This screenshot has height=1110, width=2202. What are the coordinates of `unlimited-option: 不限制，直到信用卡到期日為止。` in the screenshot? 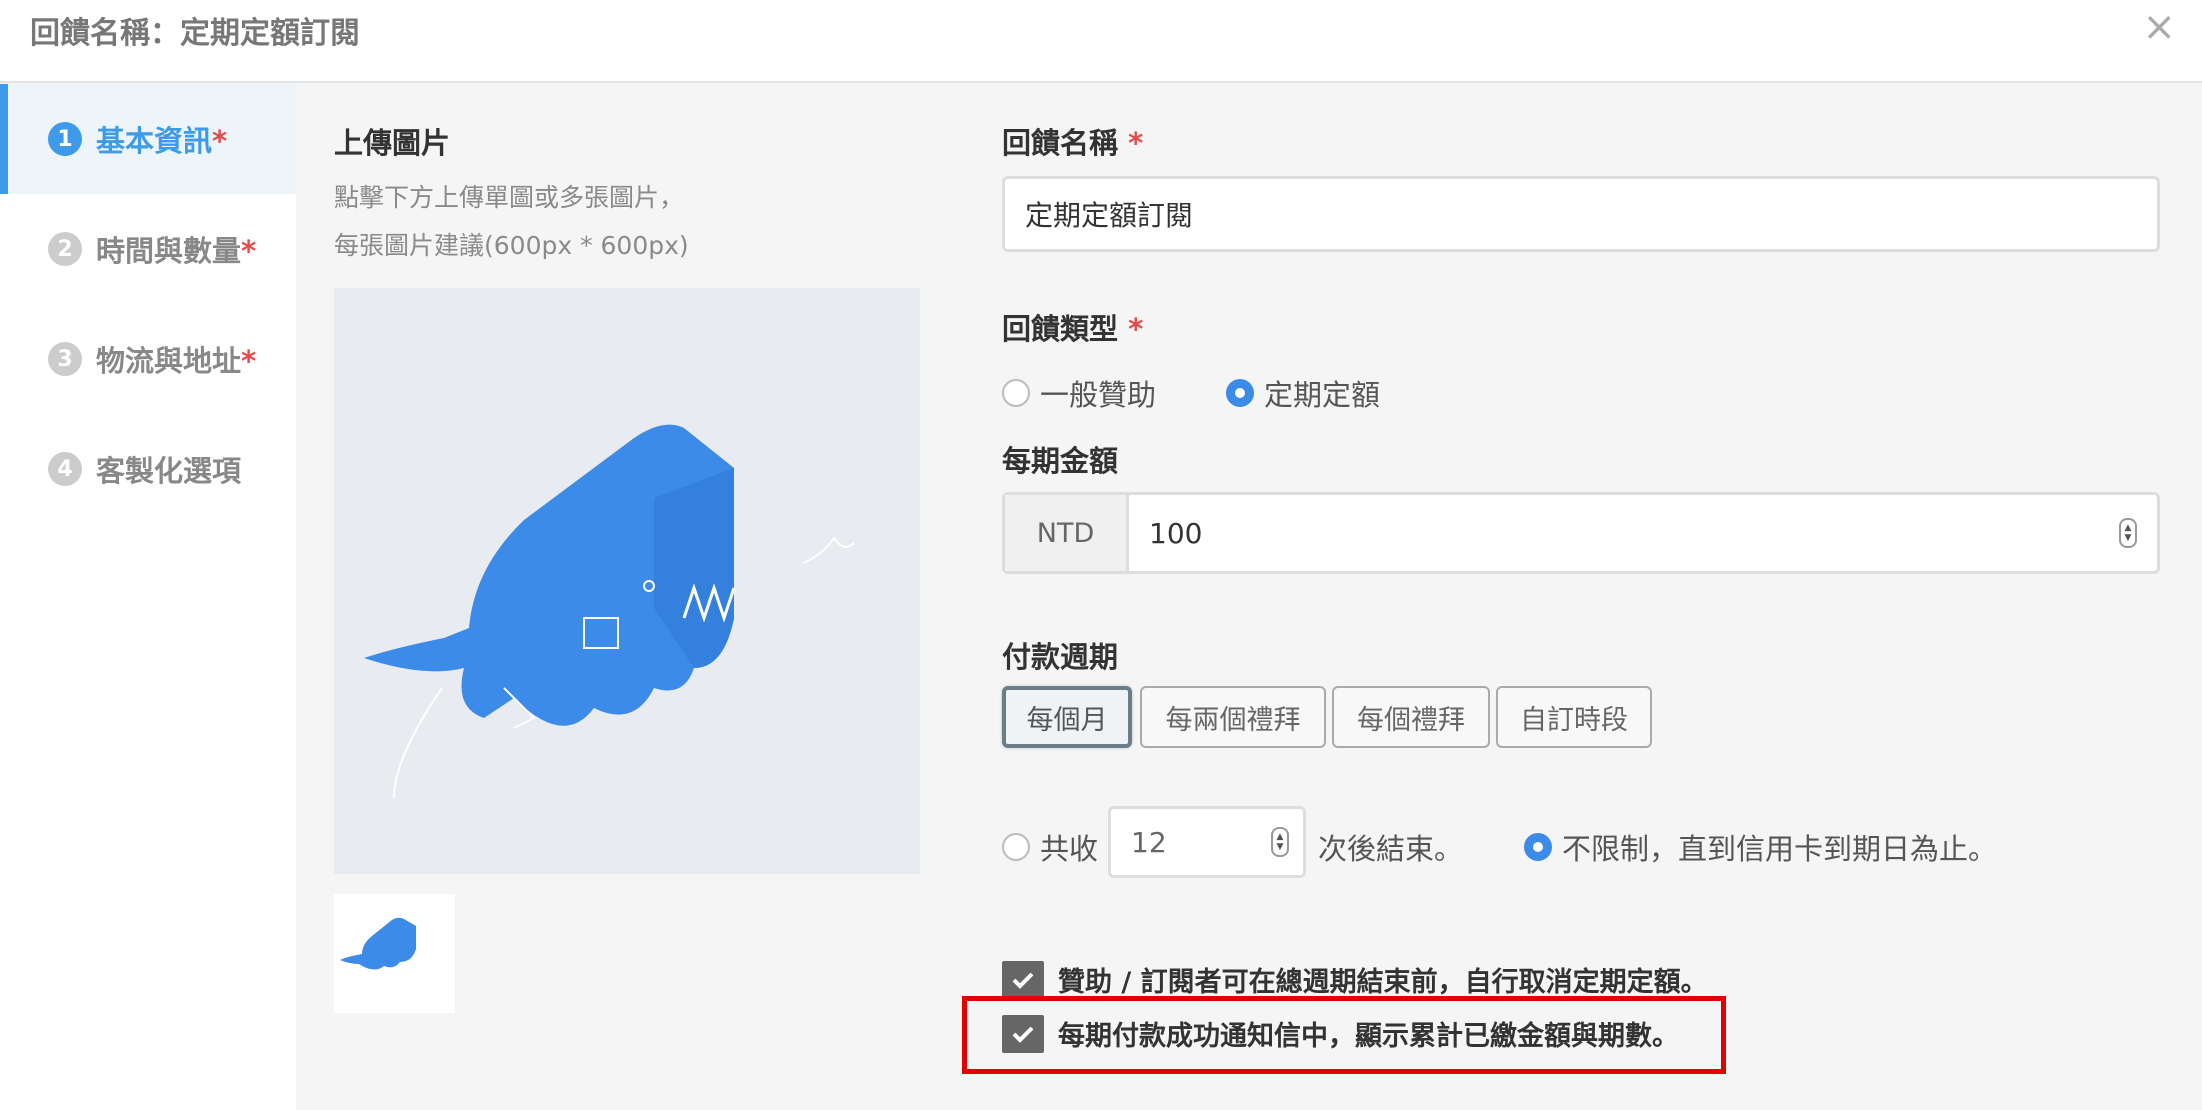 It's located at (1760, 847).